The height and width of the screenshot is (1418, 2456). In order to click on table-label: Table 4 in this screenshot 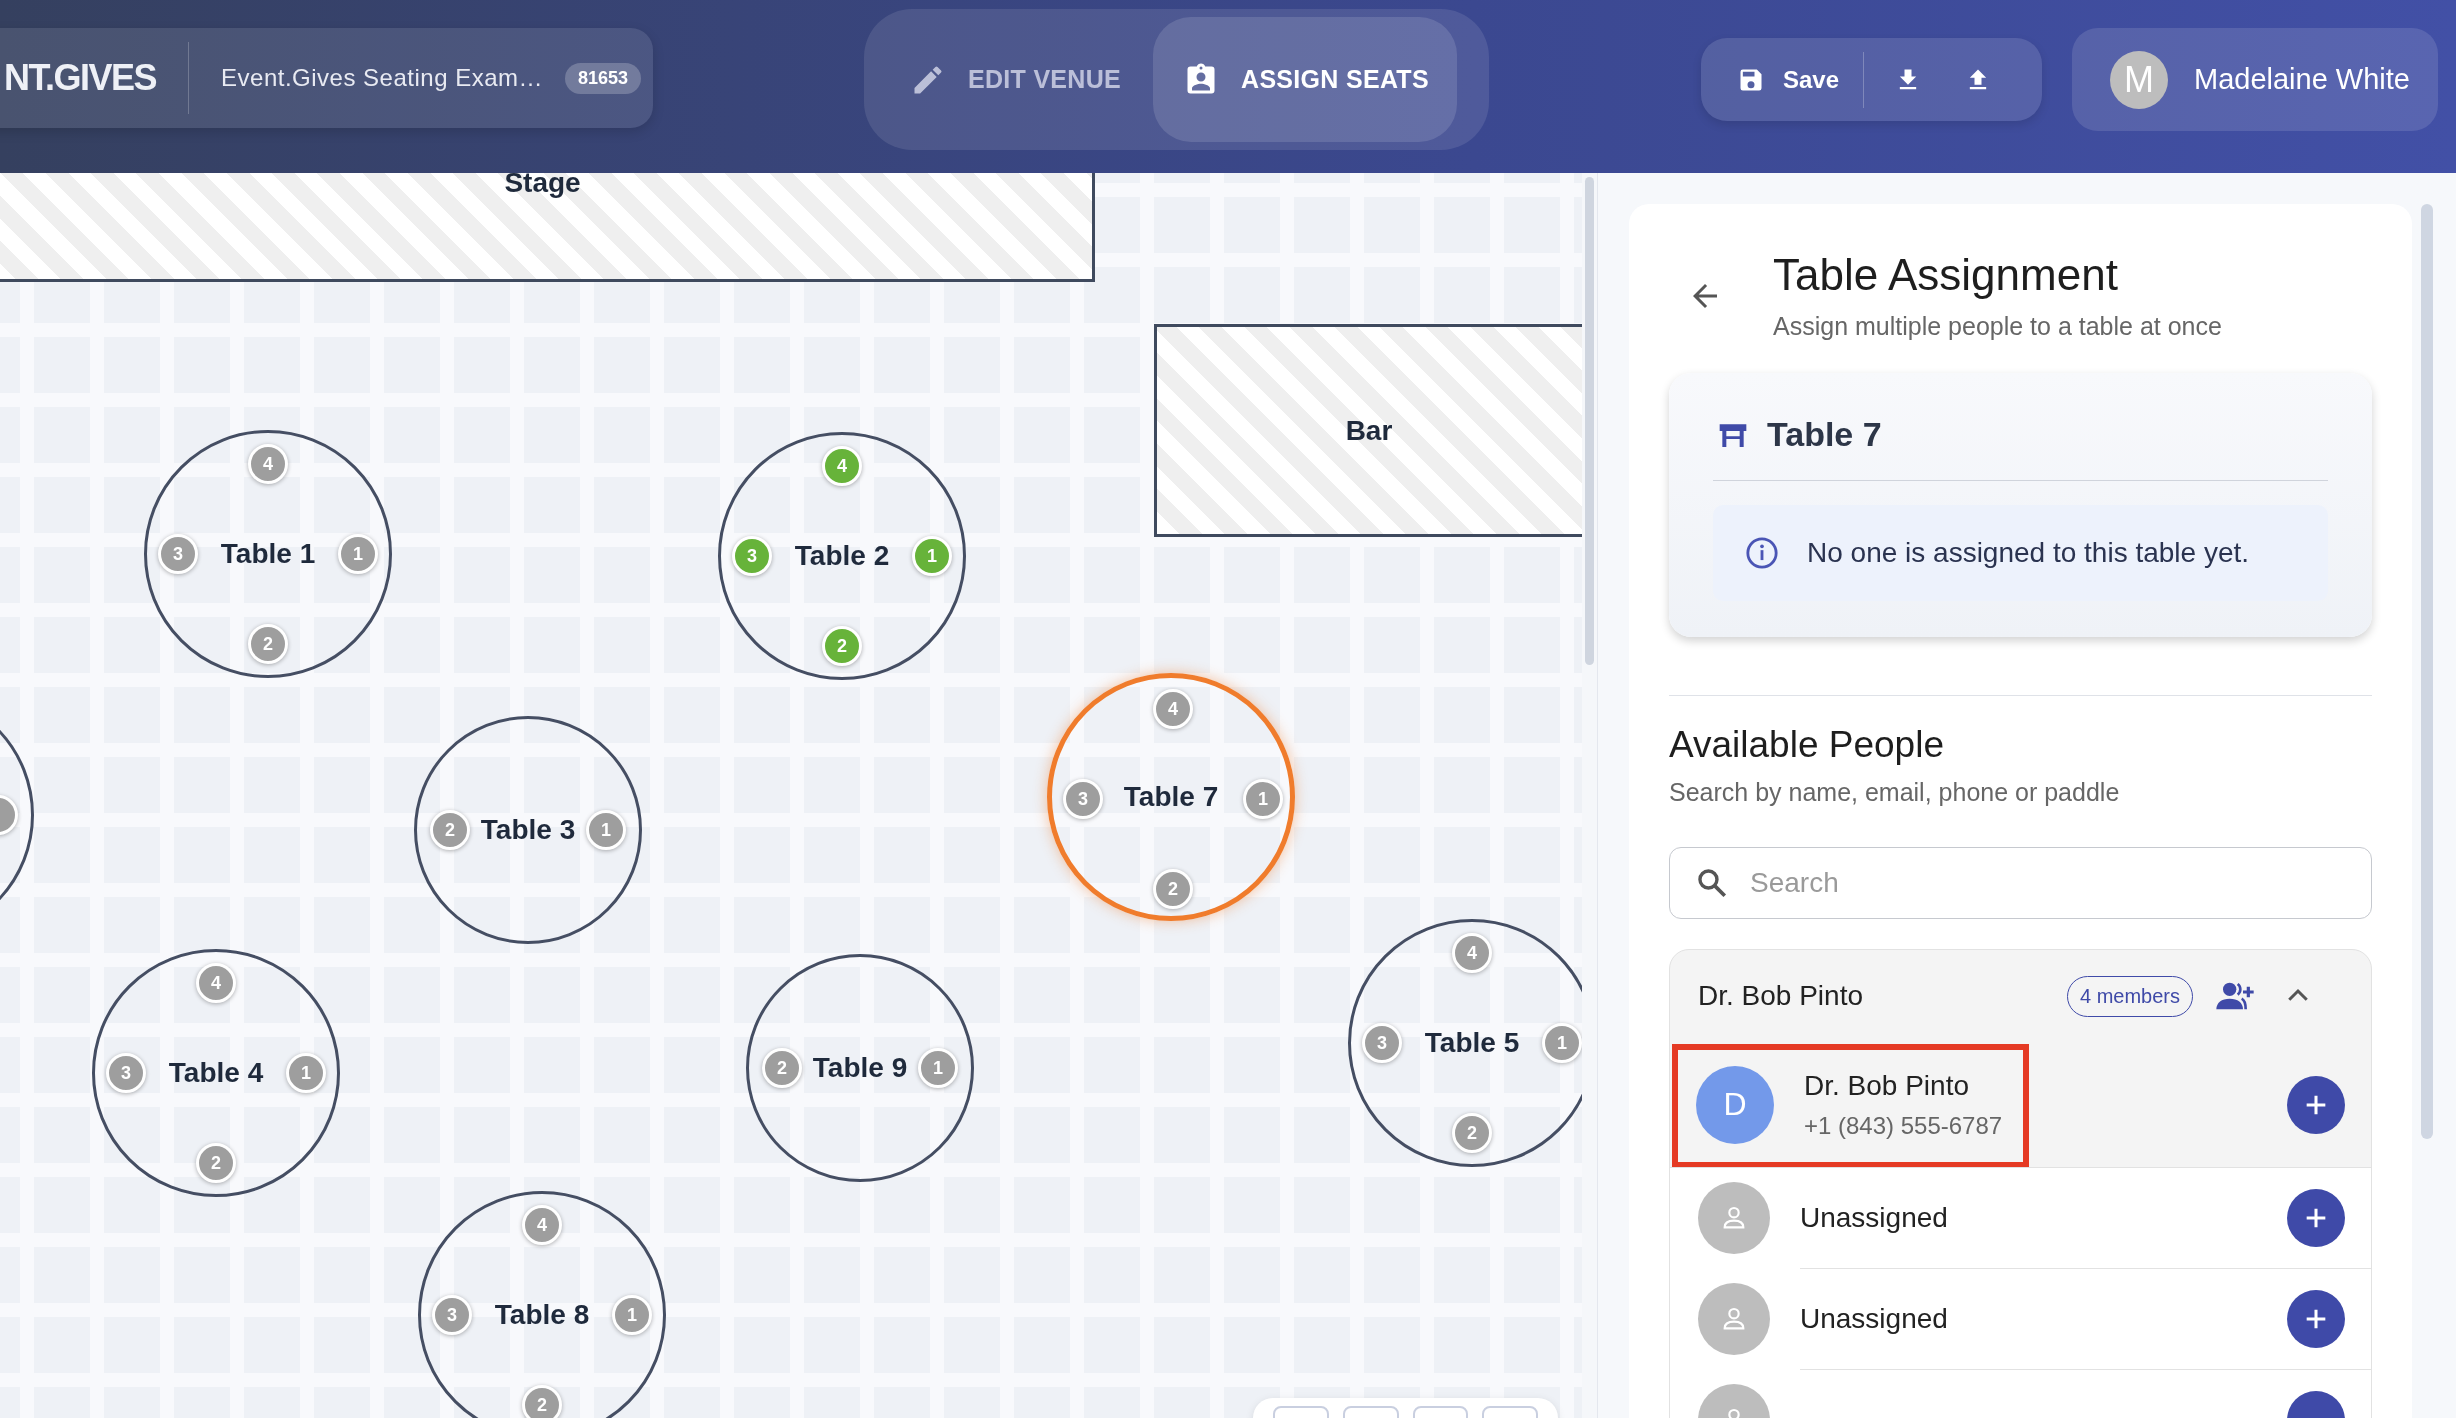, I will do `click(216, 1073)`.